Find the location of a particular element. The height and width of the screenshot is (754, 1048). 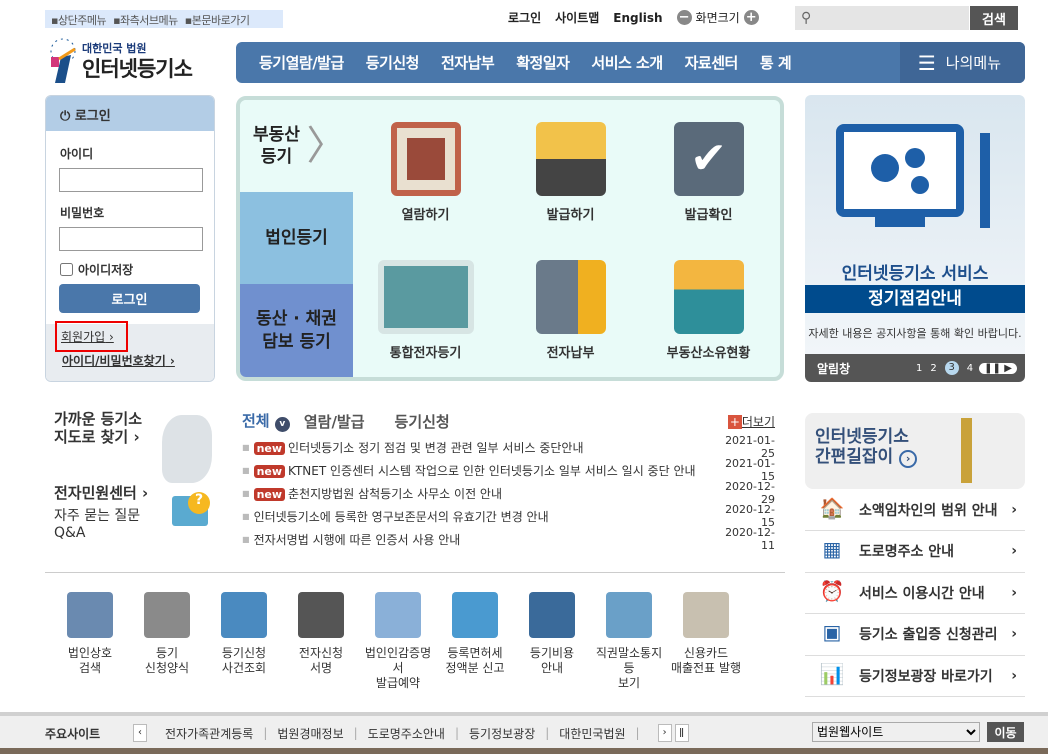

right-link: ▦ 도로명주소 안내 › is located at coordinates (915, 552).